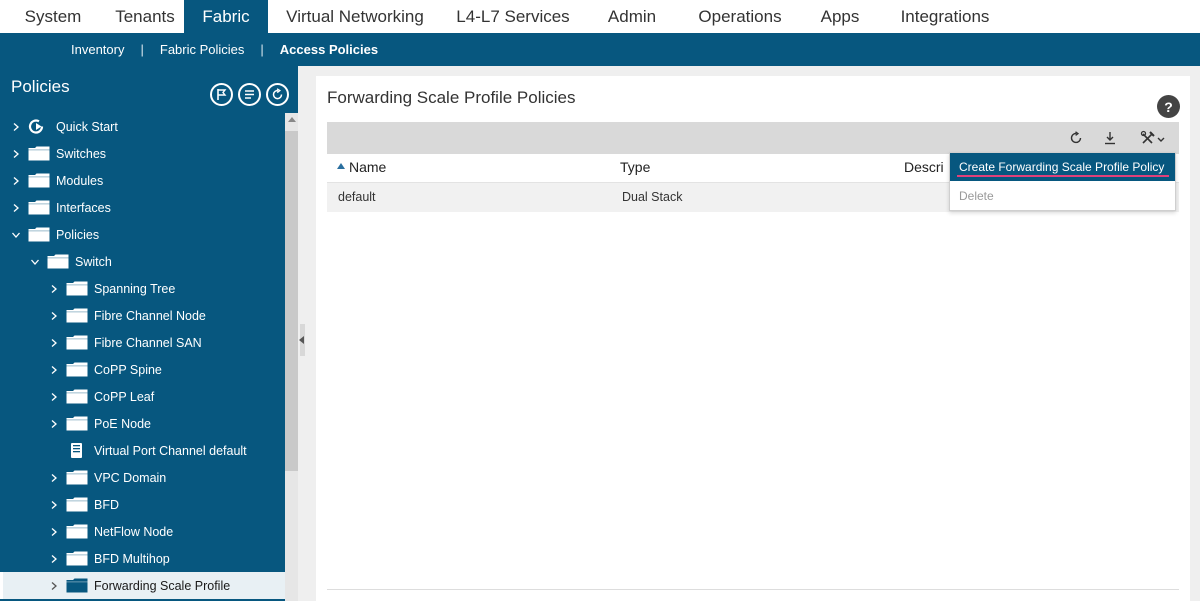  Describe the element at coordinates (367, 167) in the screenshot. I see `column-header-name: Name` at that location.